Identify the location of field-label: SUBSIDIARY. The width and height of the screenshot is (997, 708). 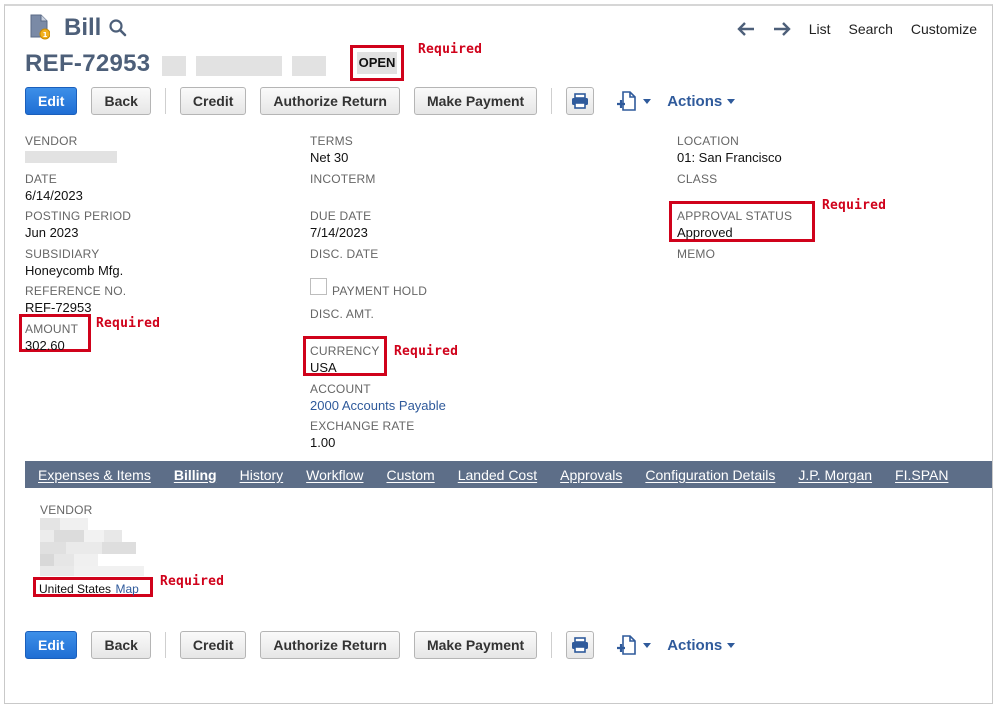
(62, 254).